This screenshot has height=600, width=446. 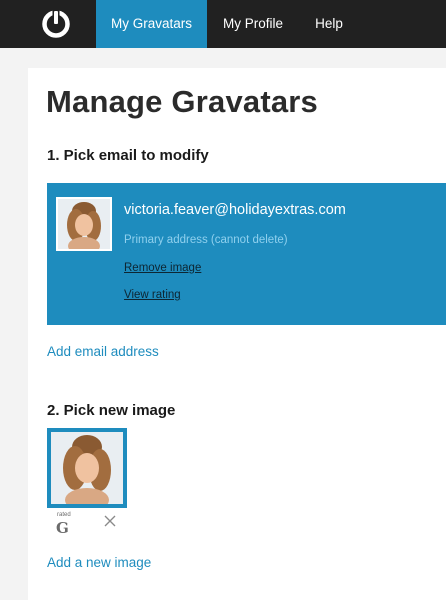 I want to click on add-email-link: Add email address, so click(x=103, y=351).